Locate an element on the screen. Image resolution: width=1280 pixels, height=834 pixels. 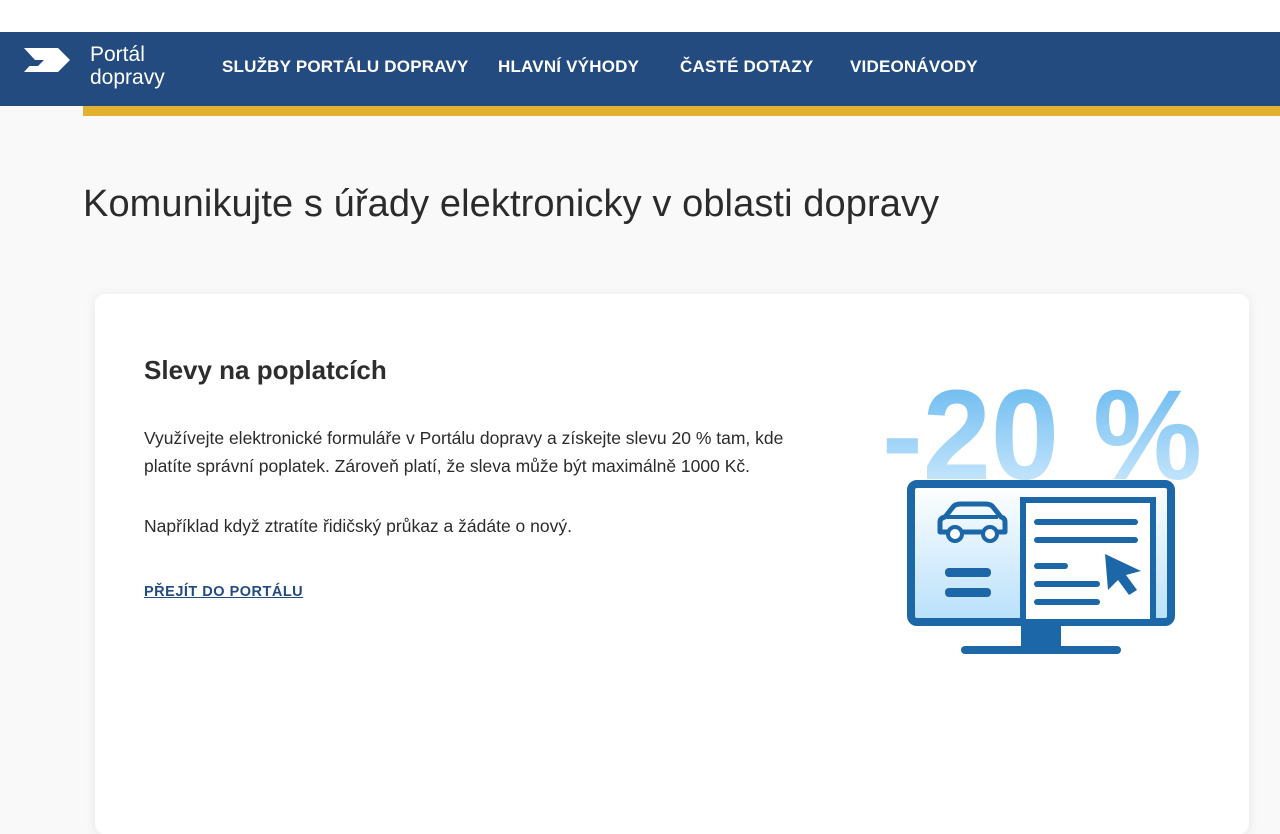
card-heading: Slevy na poplatcích is located at coordinates (265, 370).